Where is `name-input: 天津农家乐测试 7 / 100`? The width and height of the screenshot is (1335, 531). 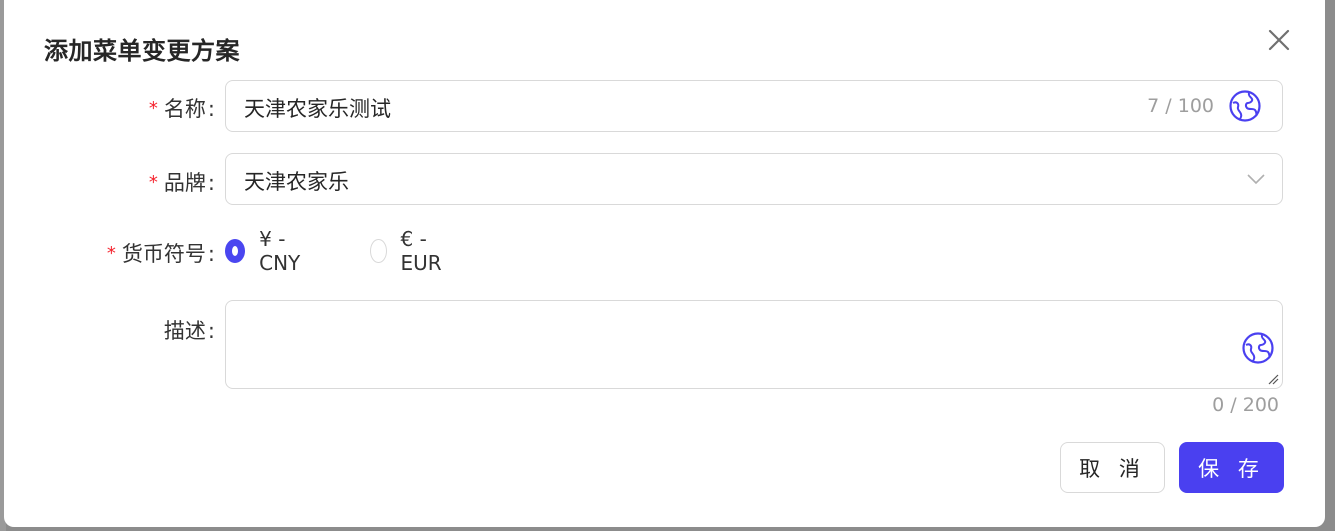 name-input: 天津农家乐测试 7 / 100 is located at coordinates (754, 106).